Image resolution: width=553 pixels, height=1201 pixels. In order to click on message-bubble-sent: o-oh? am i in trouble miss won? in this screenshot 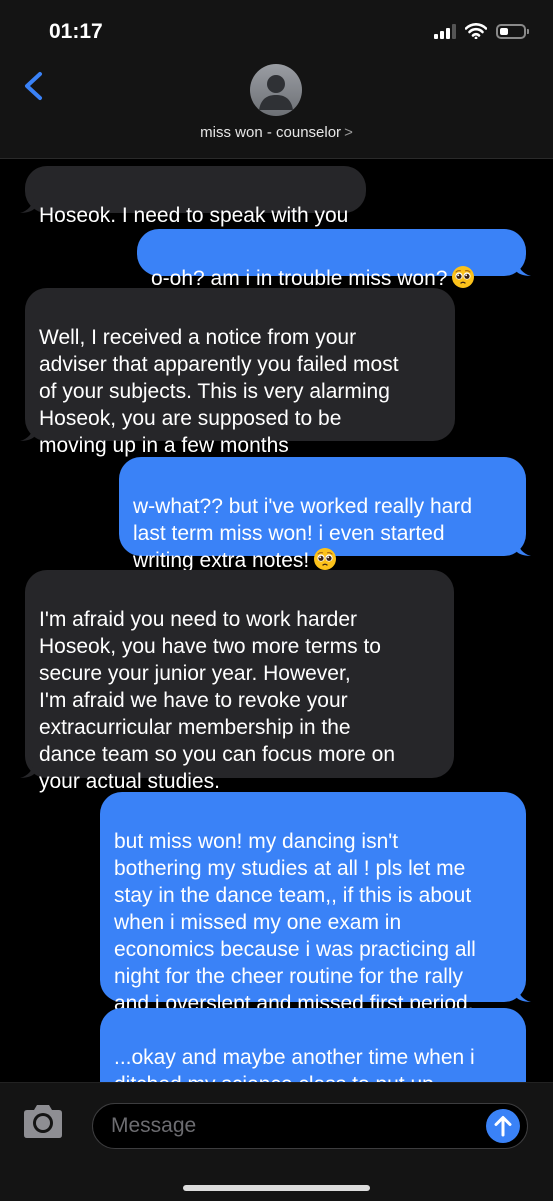, I will do `click(334, 259)`.